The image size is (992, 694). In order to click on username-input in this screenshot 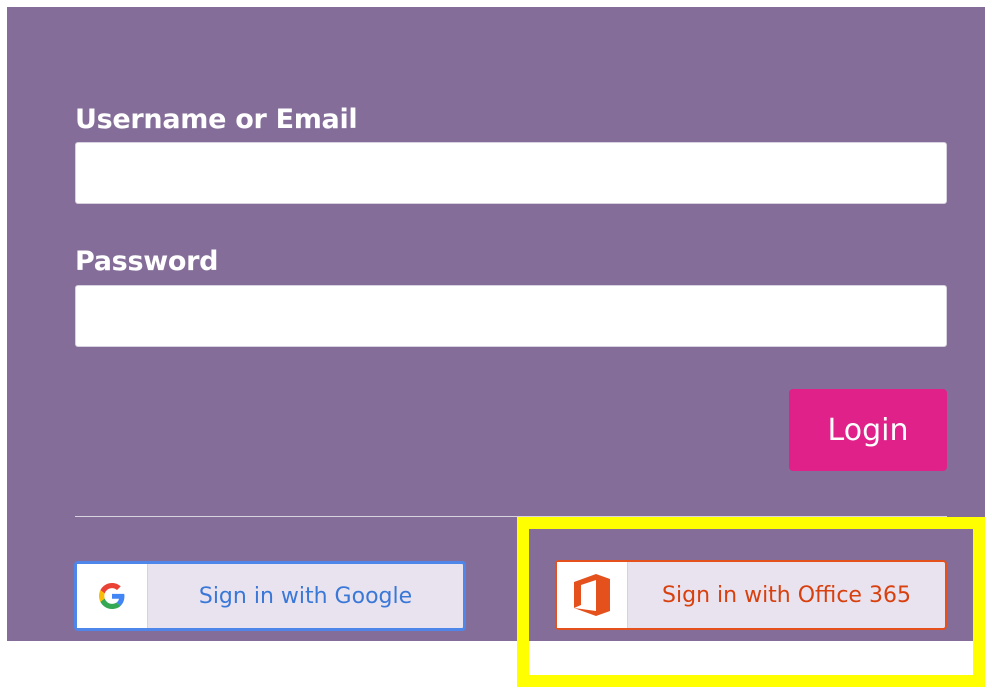, I will do `click(511, 173)`.